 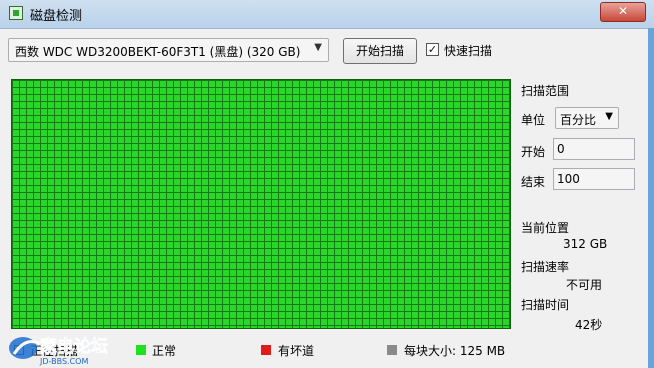 I want to click on window-edge, so click(x=651, y=198).